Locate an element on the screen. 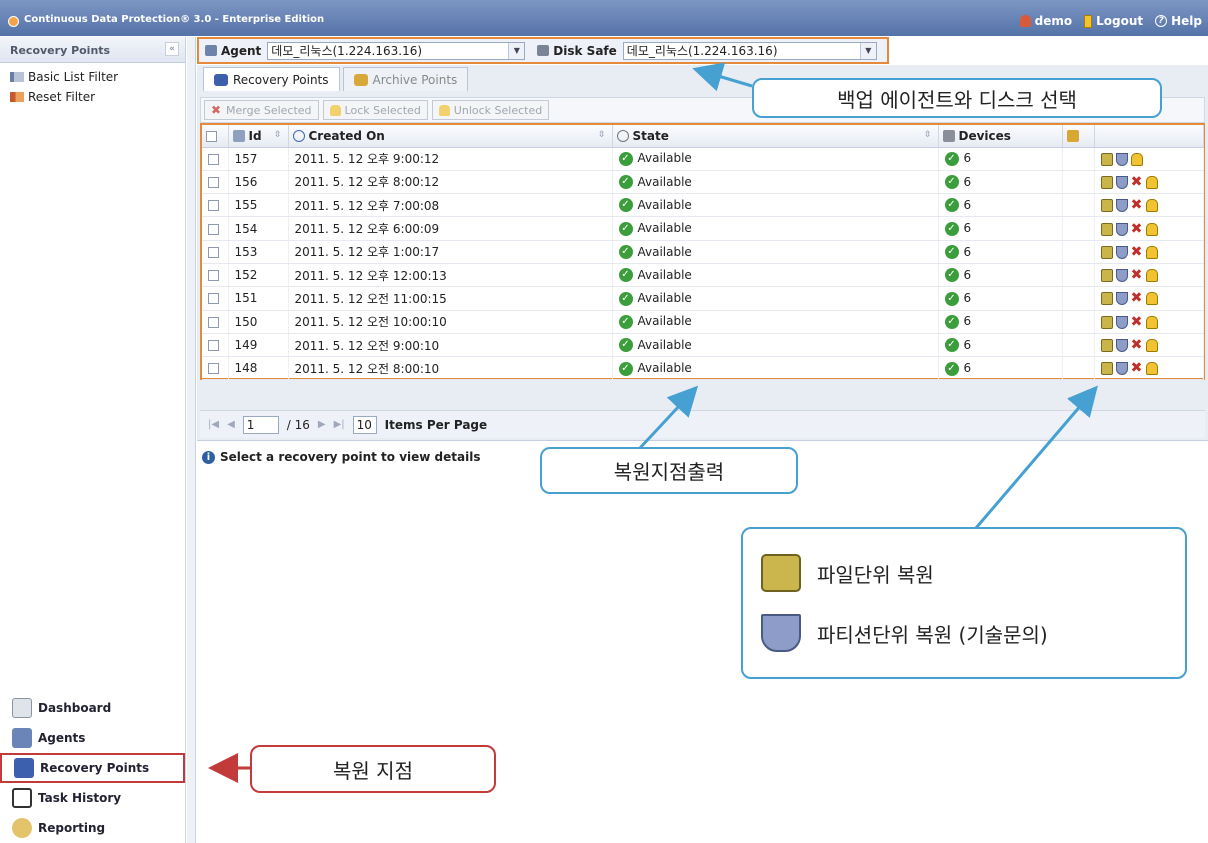 The height and width of the screenshot is (843, 1208). logout-link: Logout is located at coordinates (1113, 21).